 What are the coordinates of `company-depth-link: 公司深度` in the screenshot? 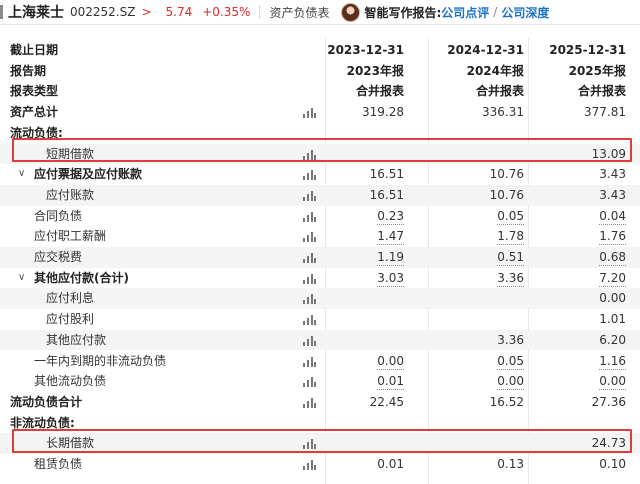 It's located at (525, 12).